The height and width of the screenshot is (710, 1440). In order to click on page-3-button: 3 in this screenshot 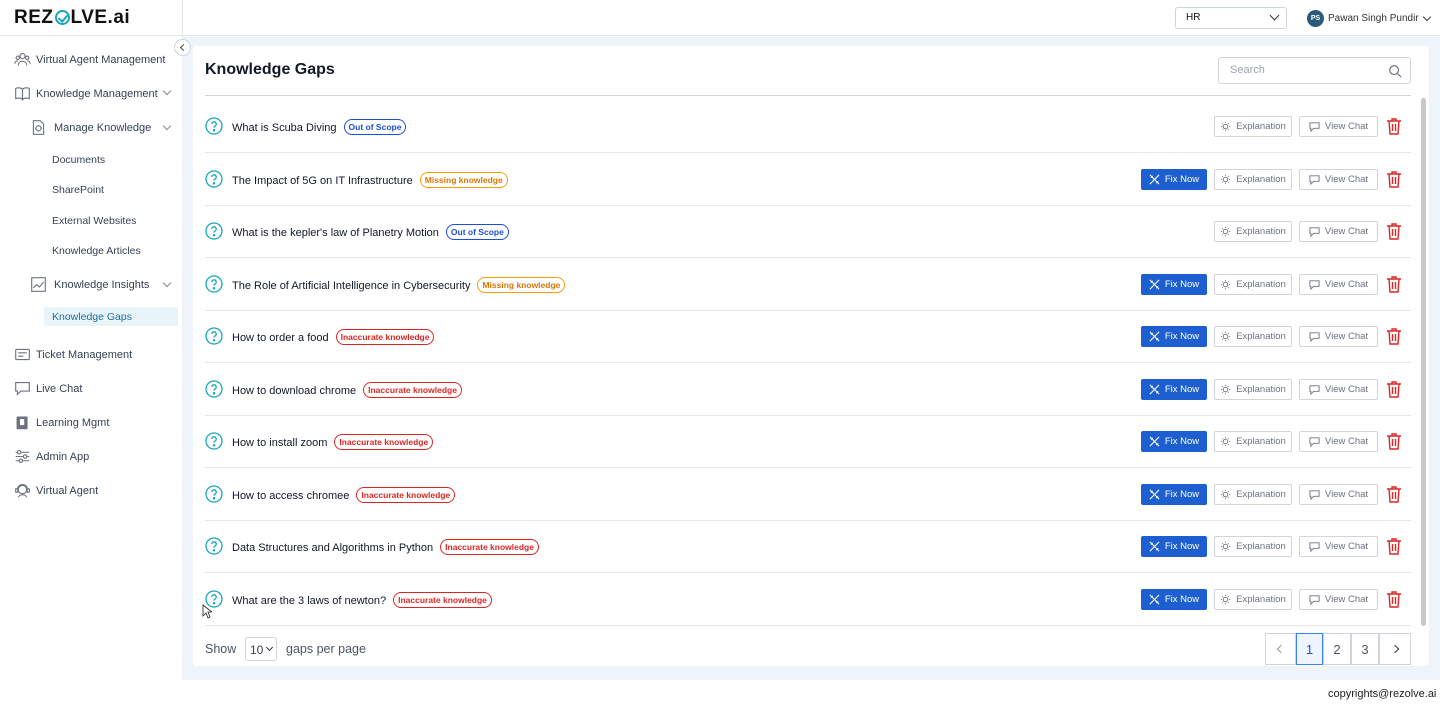, I will do `click(1365, 649)`.